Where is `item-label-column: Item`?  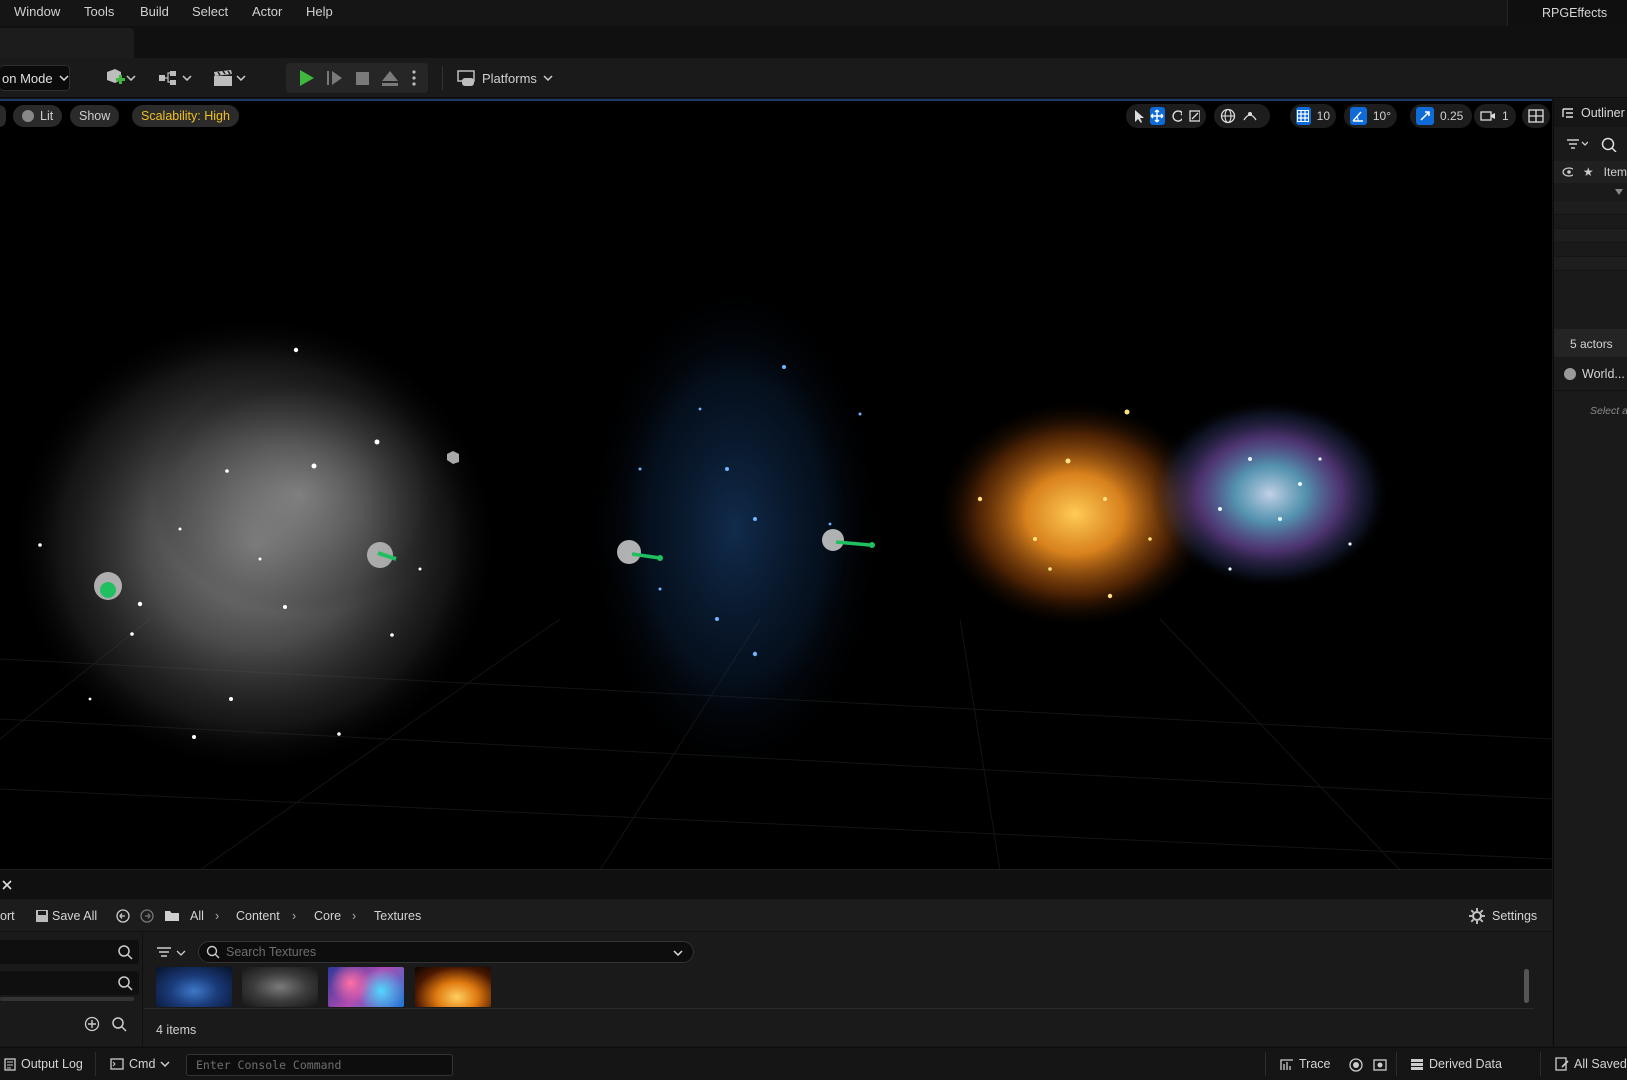
item-label-column: Item is located at coordinates (1615, 172).